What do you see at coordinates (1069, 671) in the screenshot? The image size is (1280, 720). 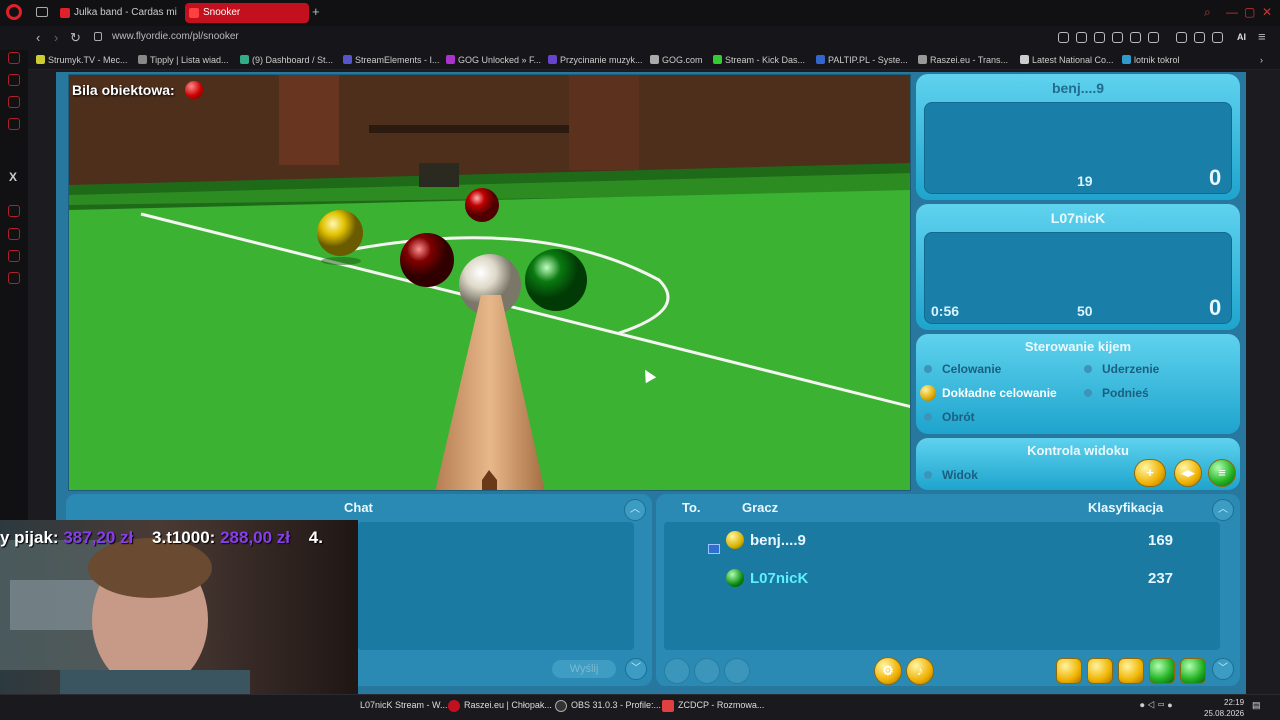 I see `add-friend-icon` at bounding box center [1069, 671].